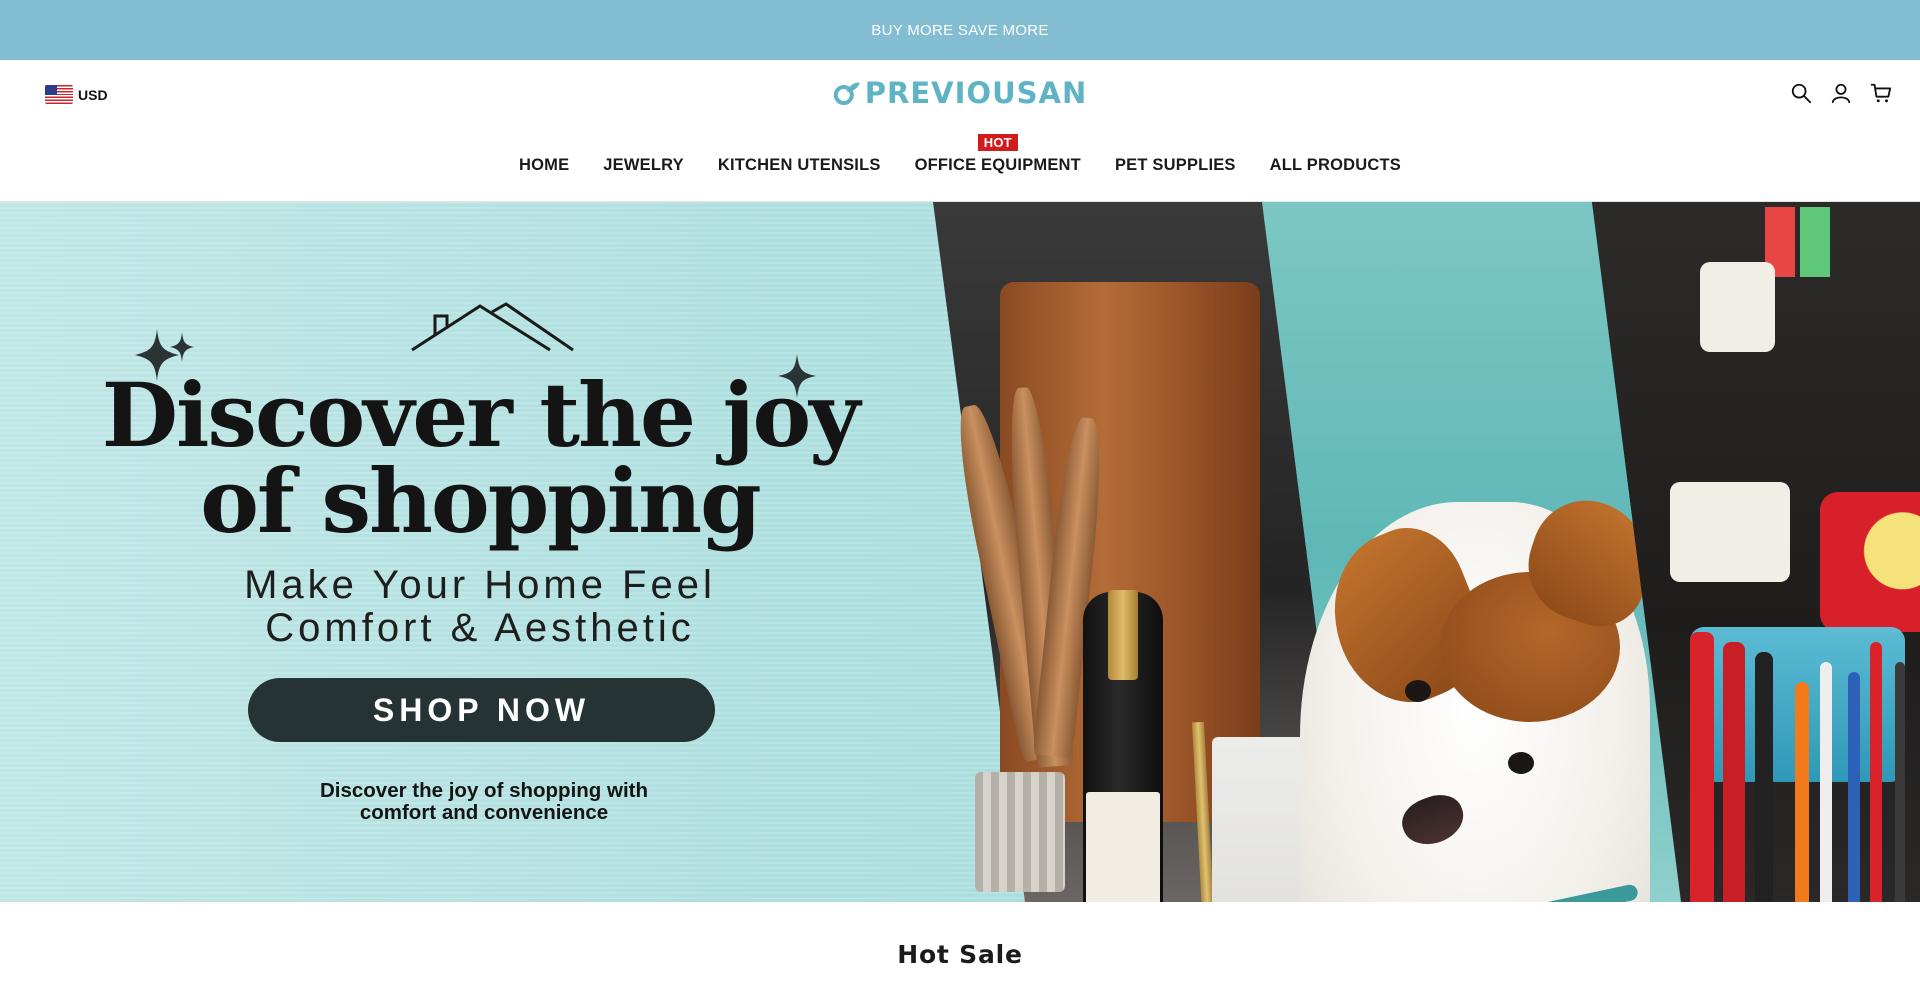 This screenshot has width=1920, height=993. I want to click on sticky-note-image, so click(1815, 242).